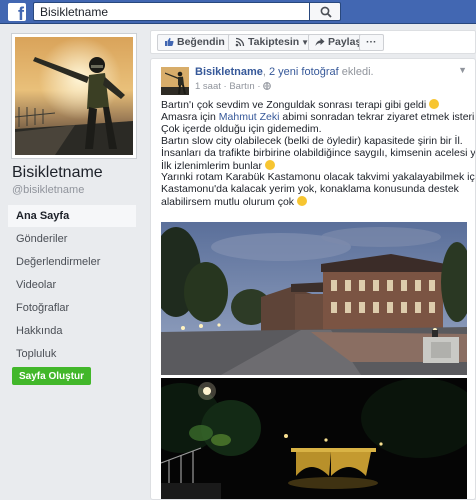 The width and height of the screenshot is (476, 500). What do you see at coordinates (72, 308) in the screenshot?
I see `nav-item-photos: Fotoğraflar` at bounding box center [72, 308].